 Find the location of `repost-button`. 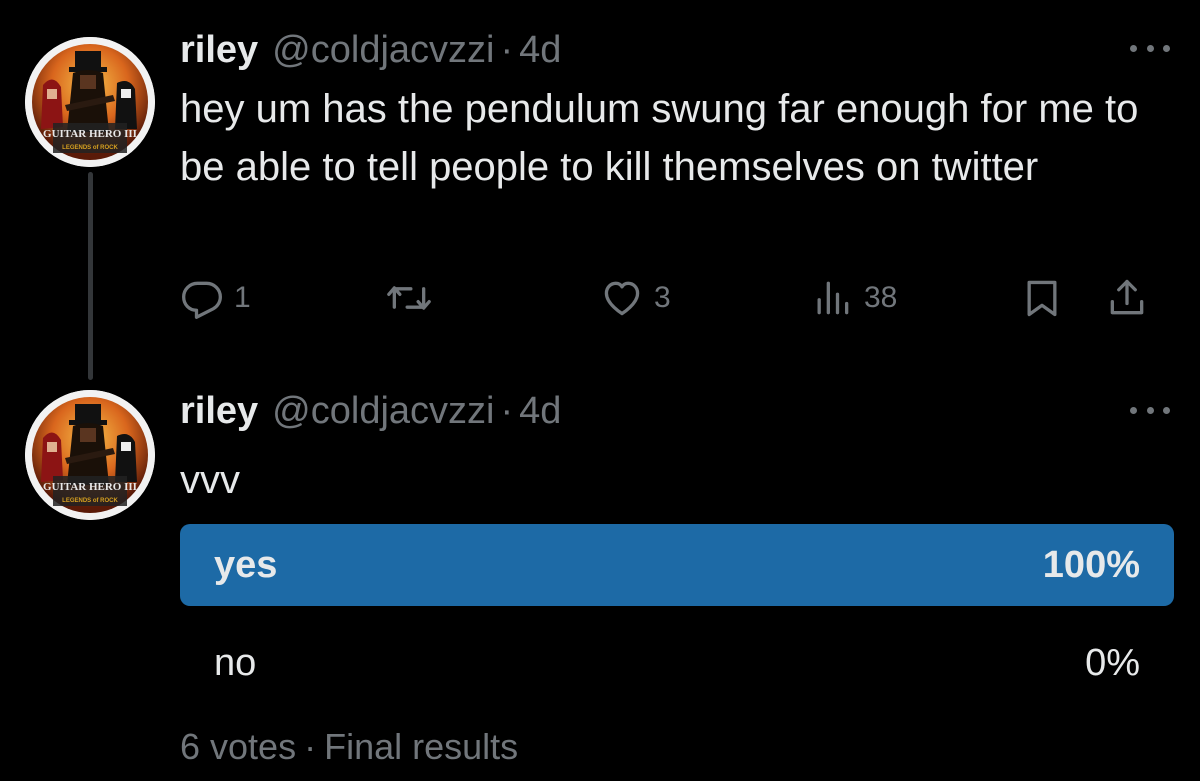

repost-button is located at coordinates (414, 298).